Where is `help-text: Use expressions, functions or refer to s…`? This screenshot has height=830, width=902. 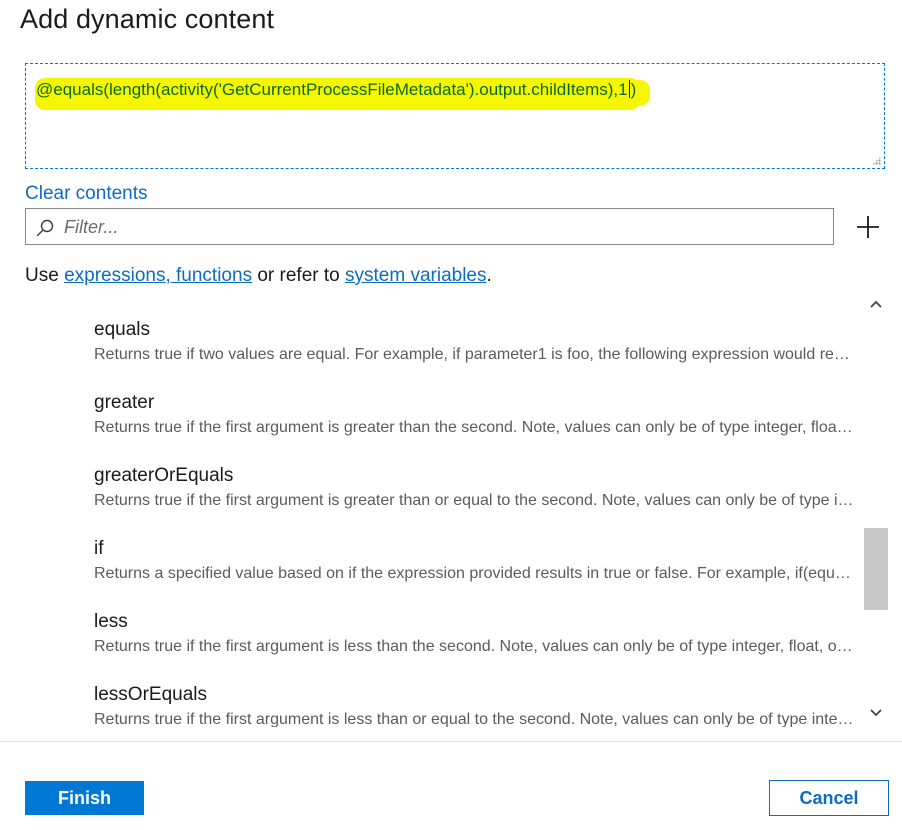 help-text: Use expressions, functions or refer to s… is located at coordinates (258, 276).